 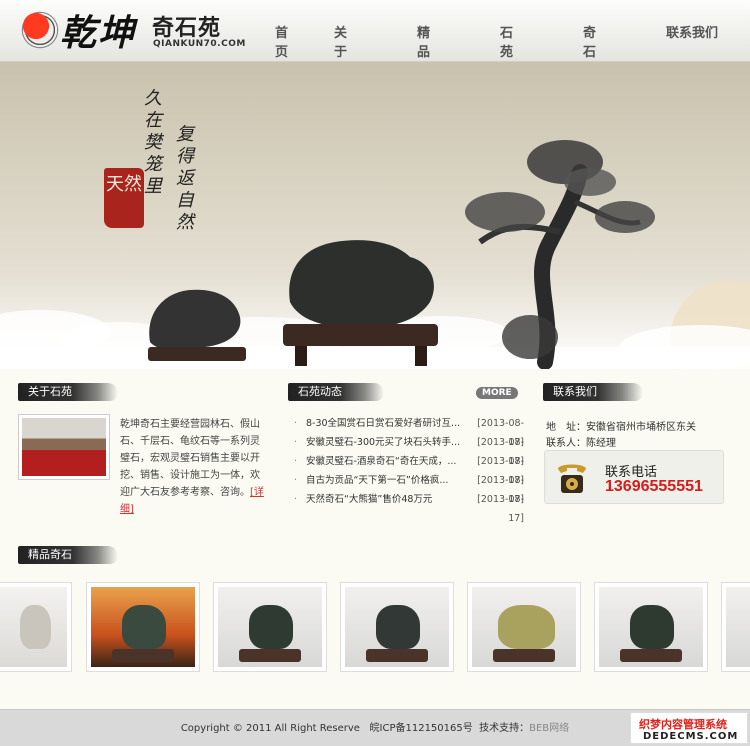 I want to click on person-label: 联系人：, so click(x=566, y=443).